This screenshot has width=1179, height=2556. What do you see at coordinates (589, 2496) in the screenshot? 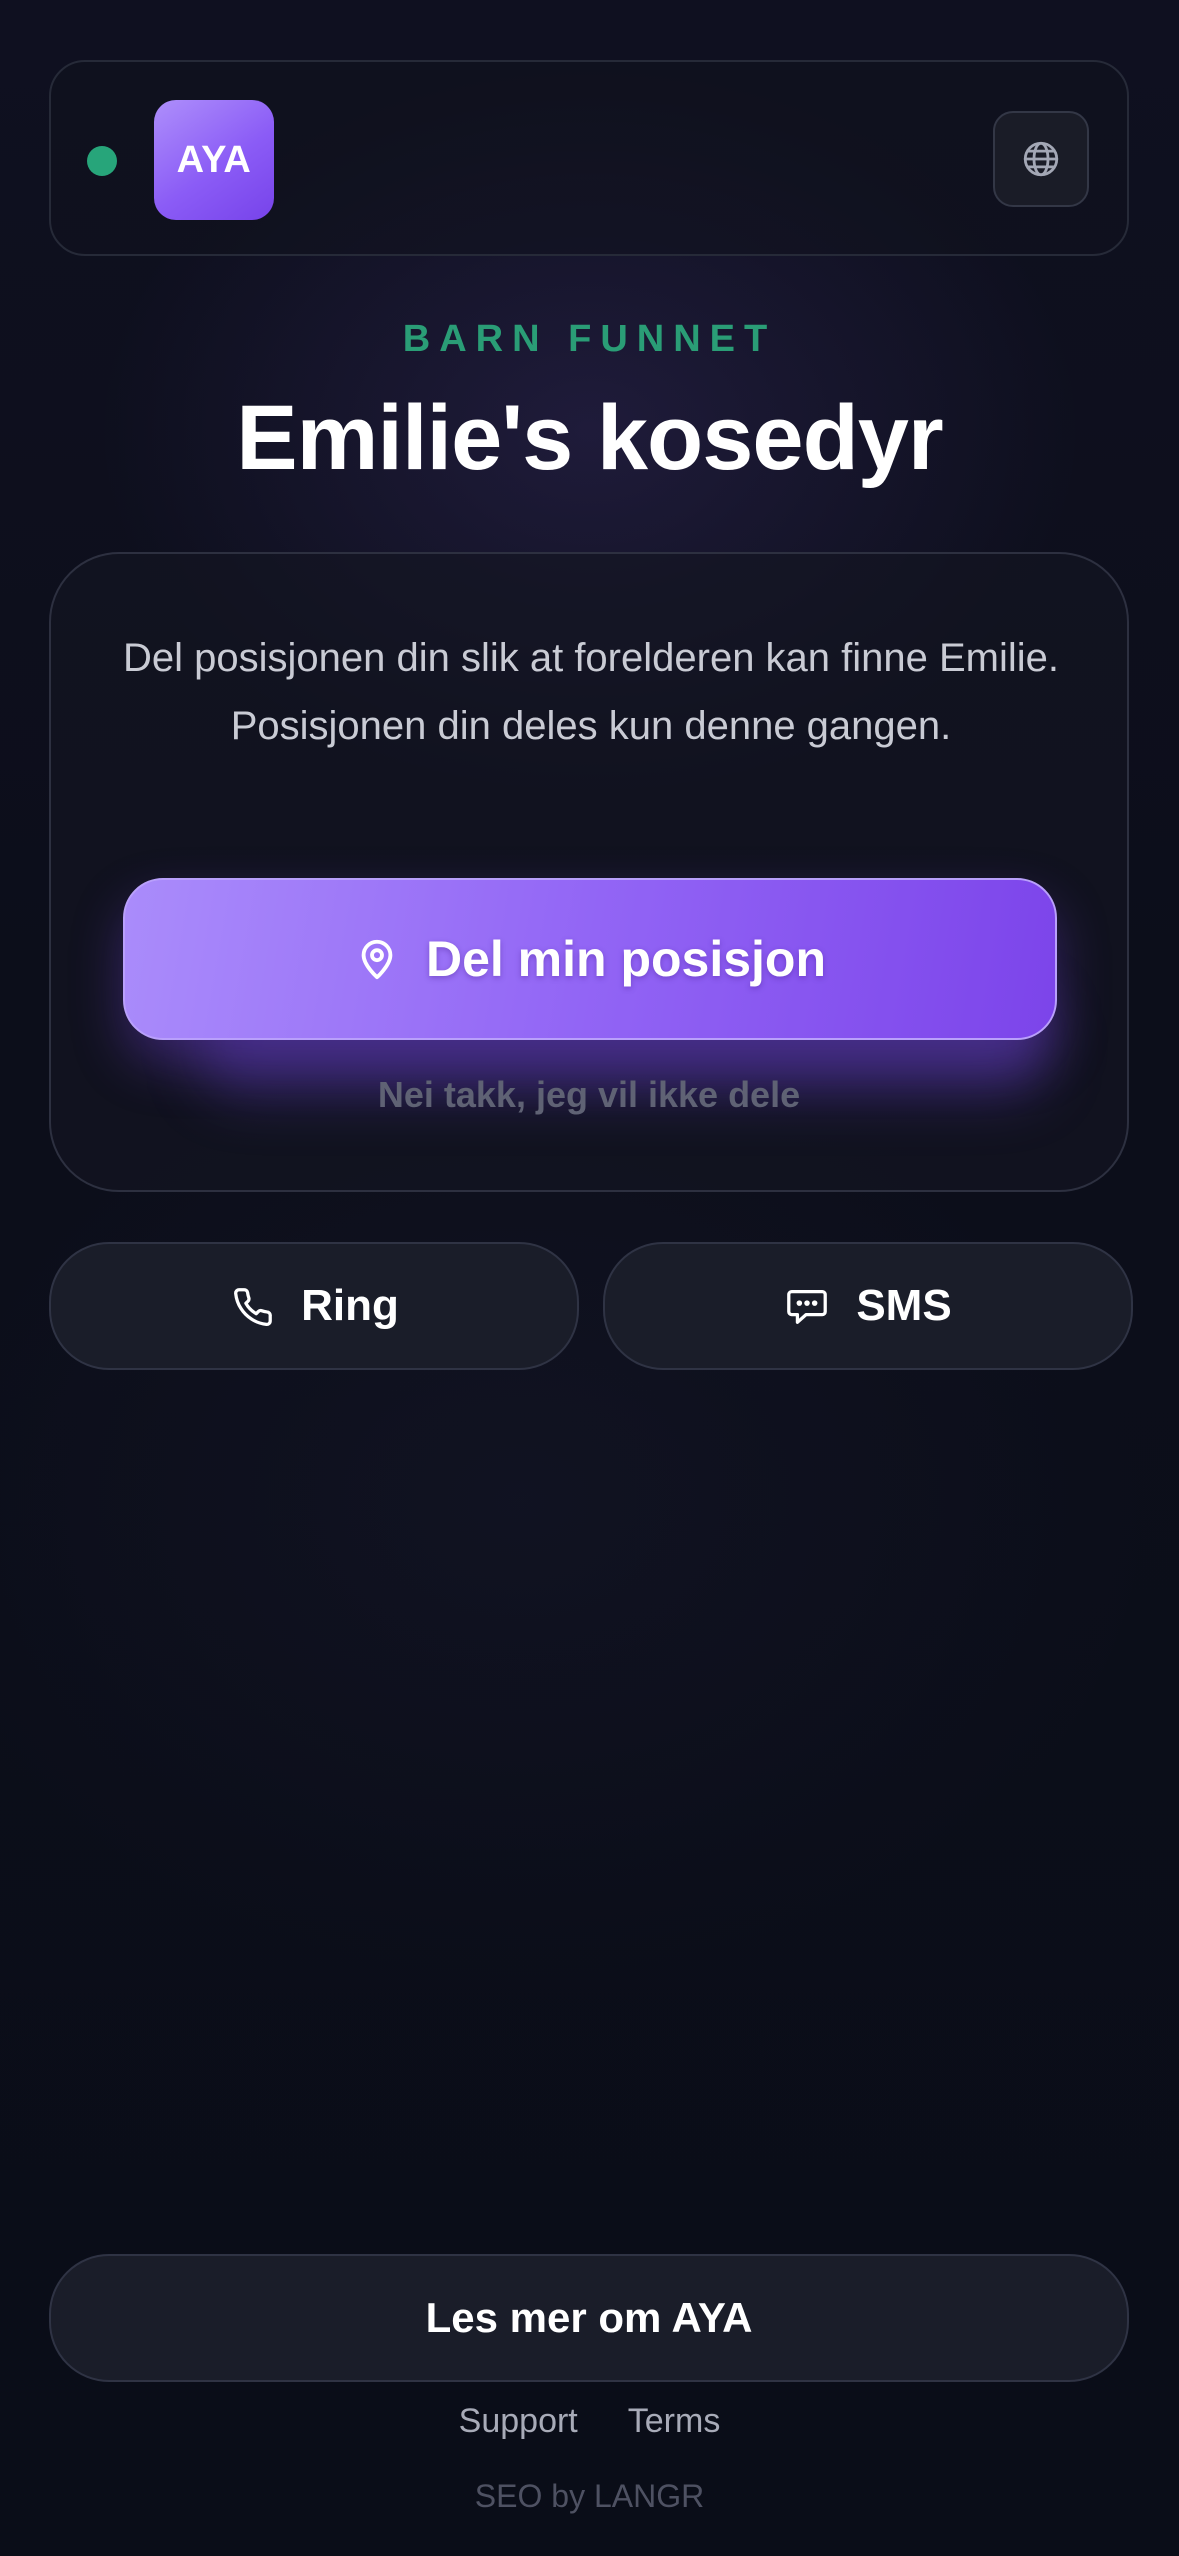
I see `seo-credit-link: SEO by LANGR` at bounding box center [589, 2496].